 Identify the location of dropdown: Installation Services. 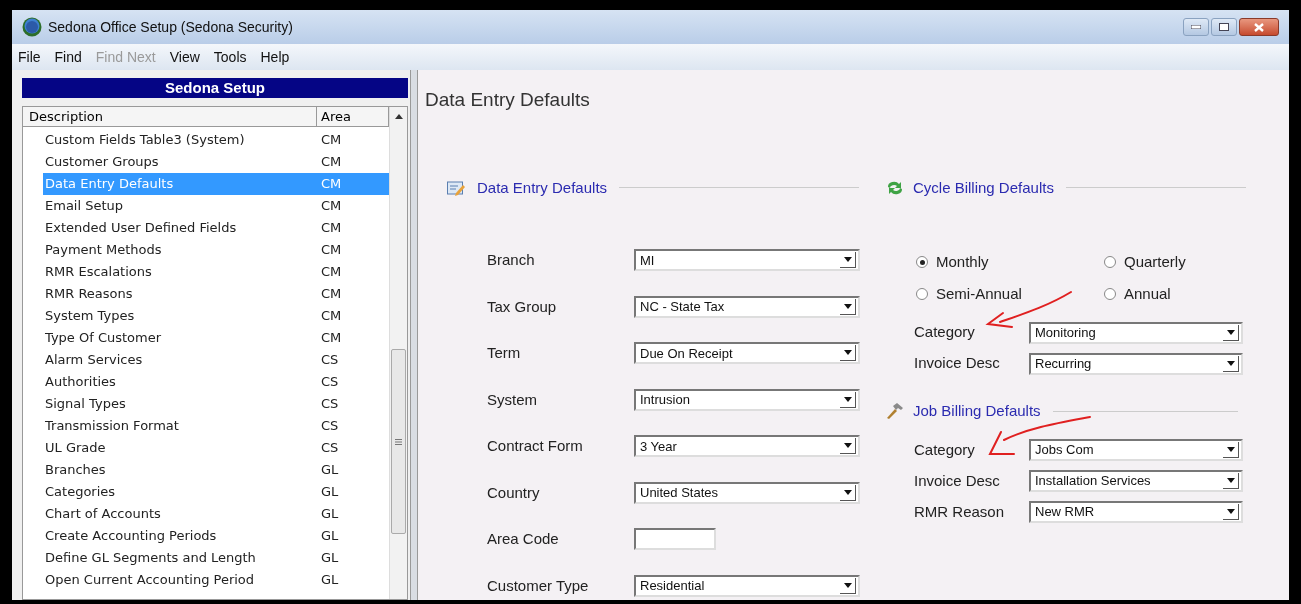
(1136, 481).